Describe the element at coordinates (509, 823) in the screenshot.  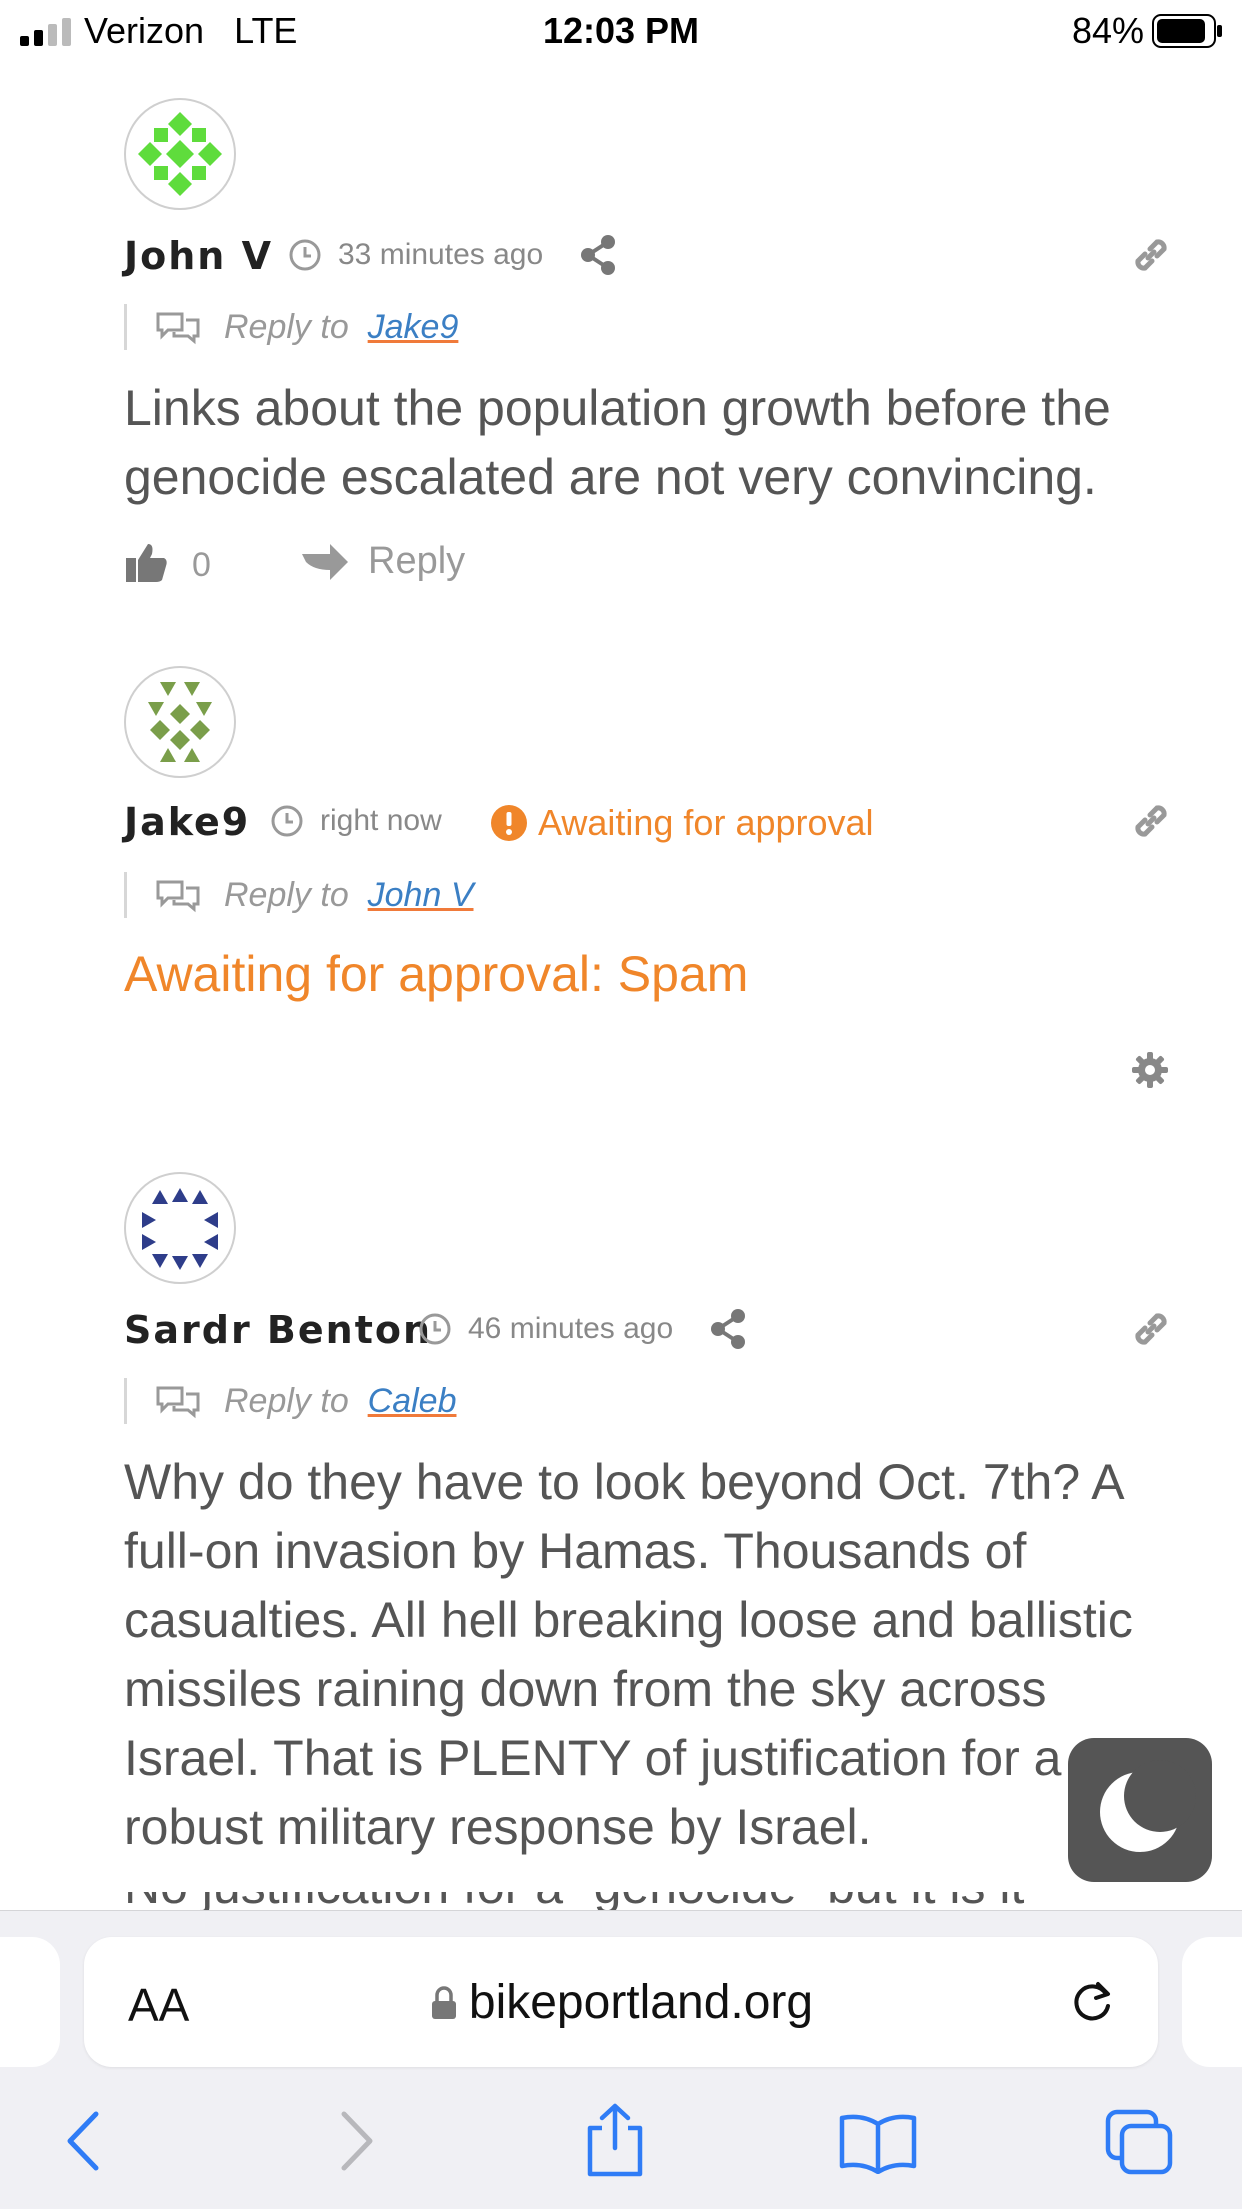
I see `alert-icon` at that location.